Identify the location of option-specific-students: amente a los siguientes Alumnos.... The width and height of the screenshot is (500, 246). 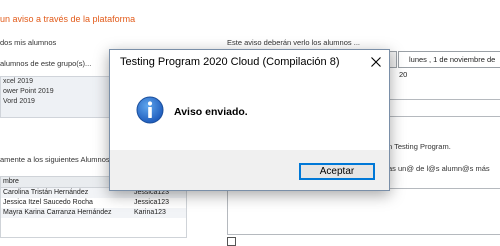
(58, 159).